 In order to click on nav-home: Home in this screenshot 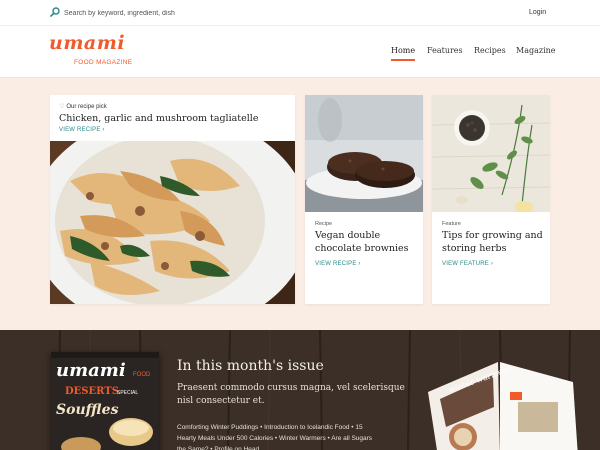, I will do `click(403, 54)`.